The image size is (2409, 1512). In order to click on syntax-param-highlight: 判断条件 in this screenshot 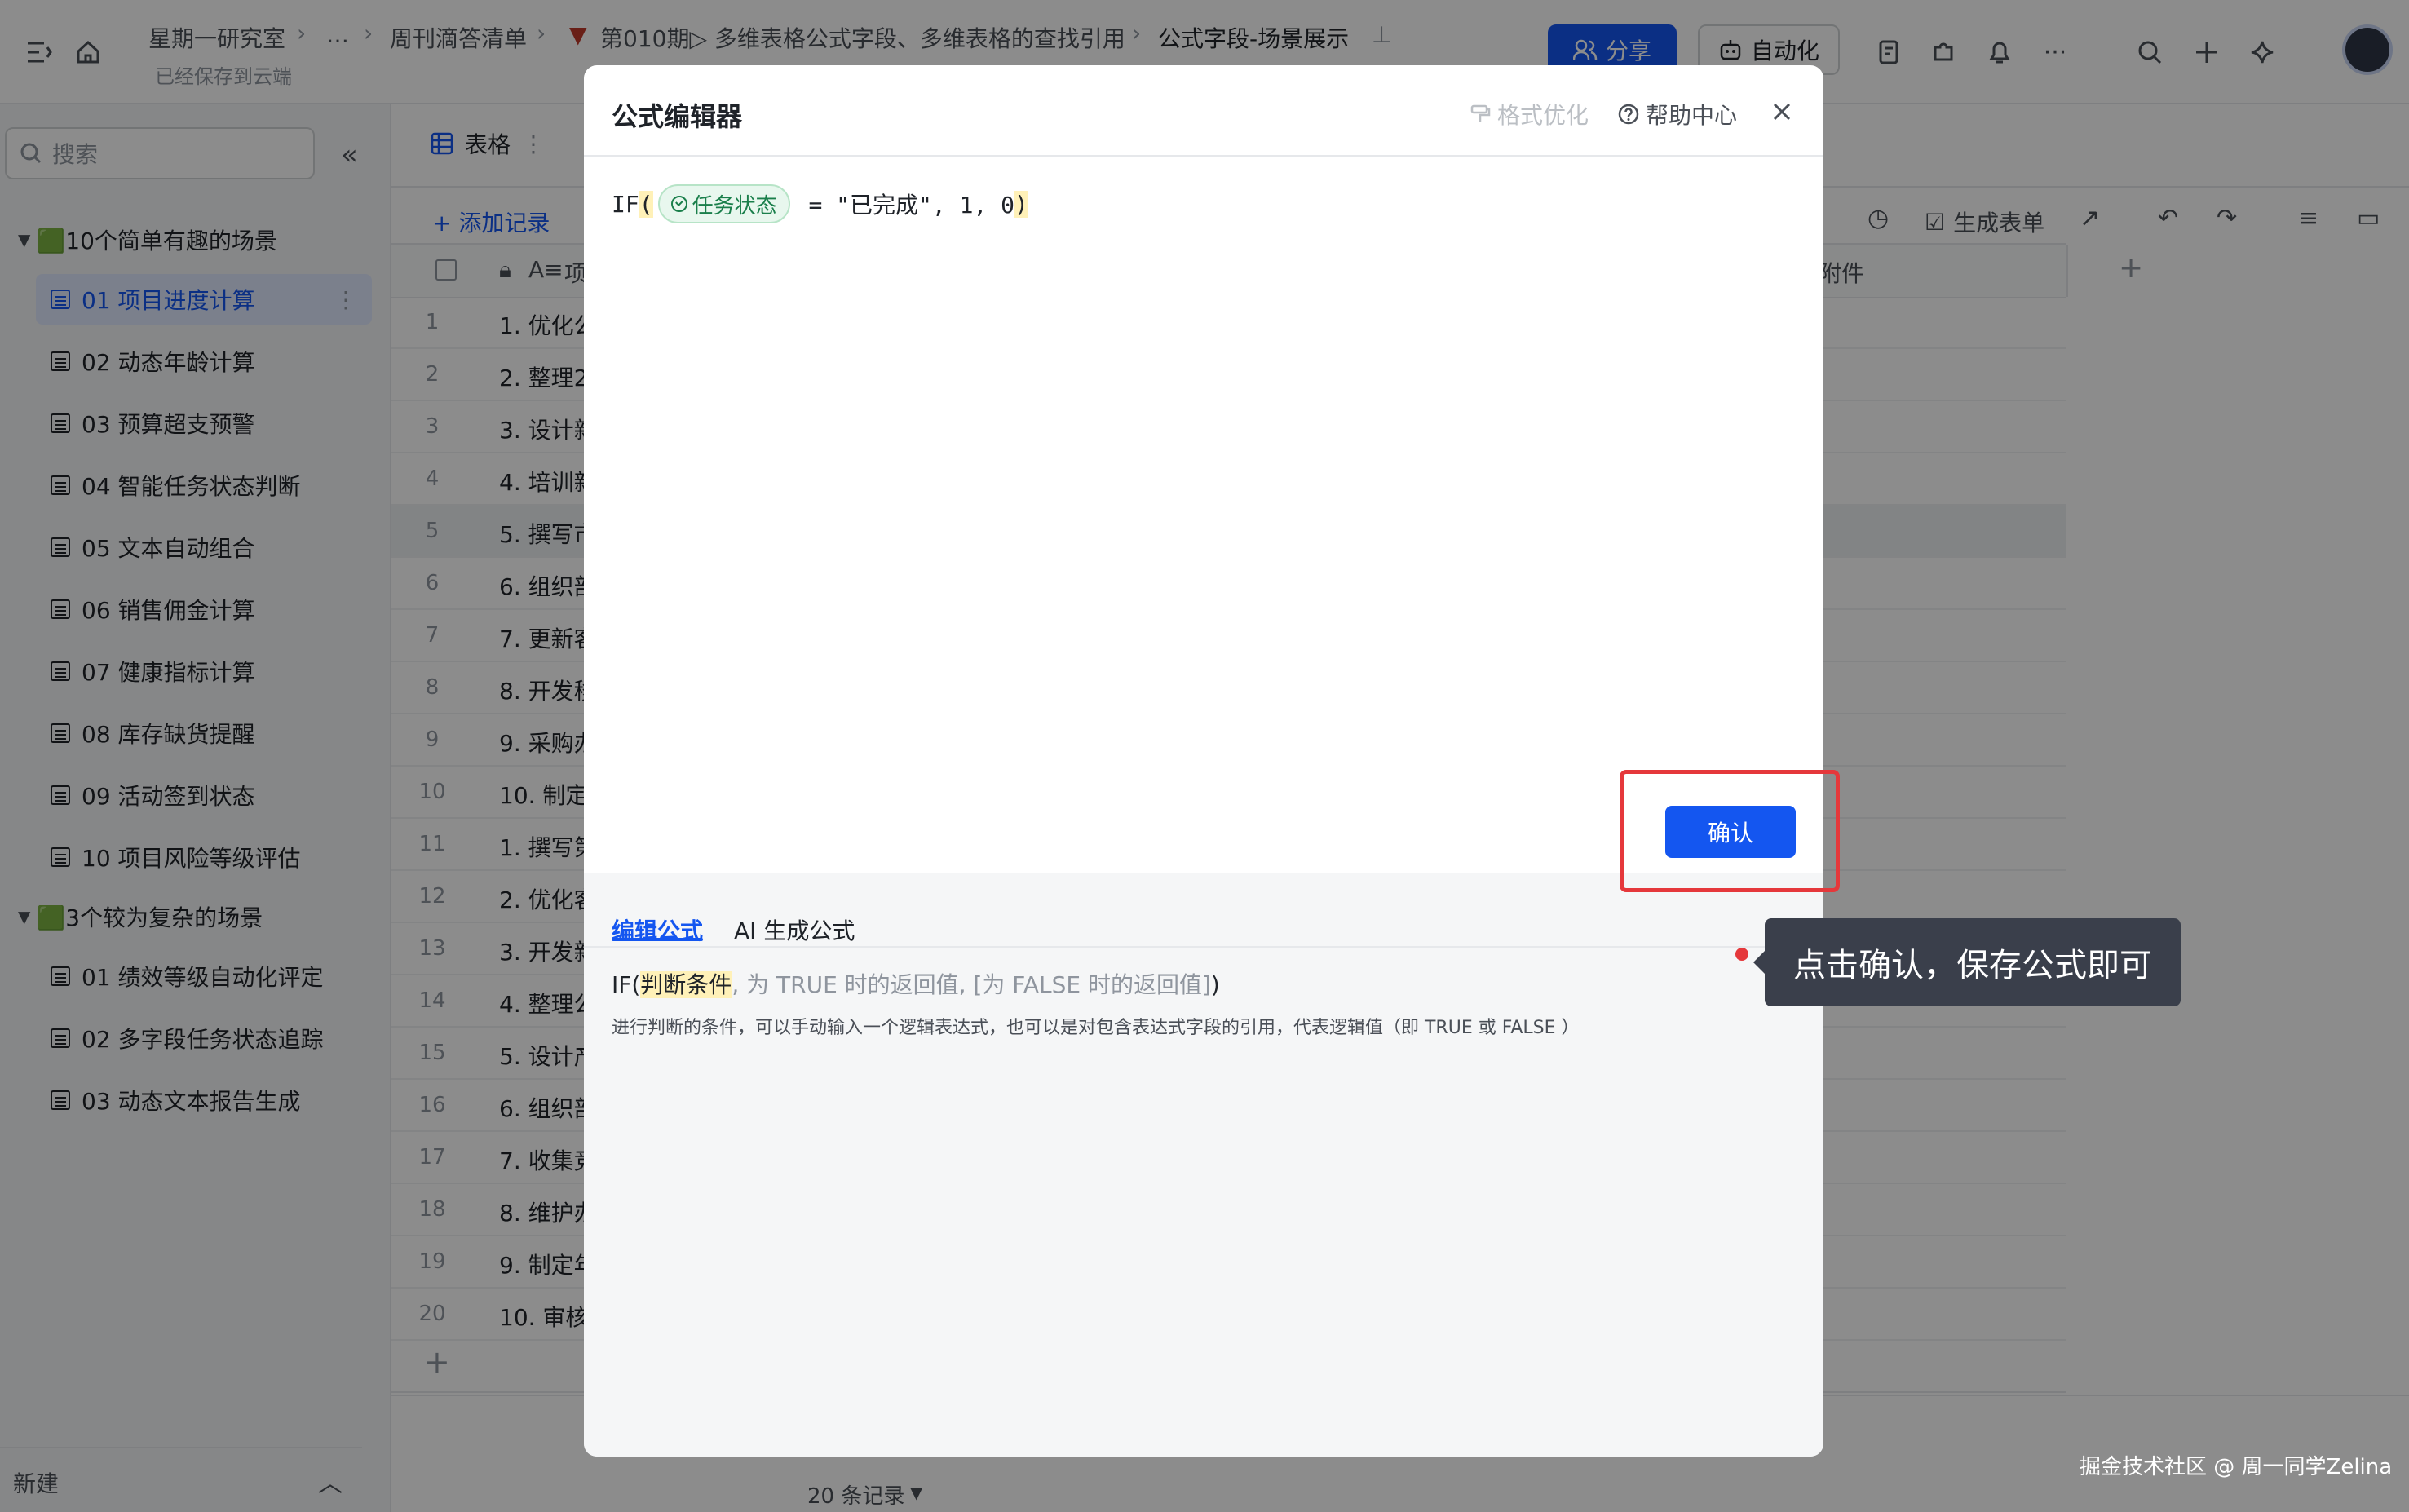, I will do `click(686, 984)`.